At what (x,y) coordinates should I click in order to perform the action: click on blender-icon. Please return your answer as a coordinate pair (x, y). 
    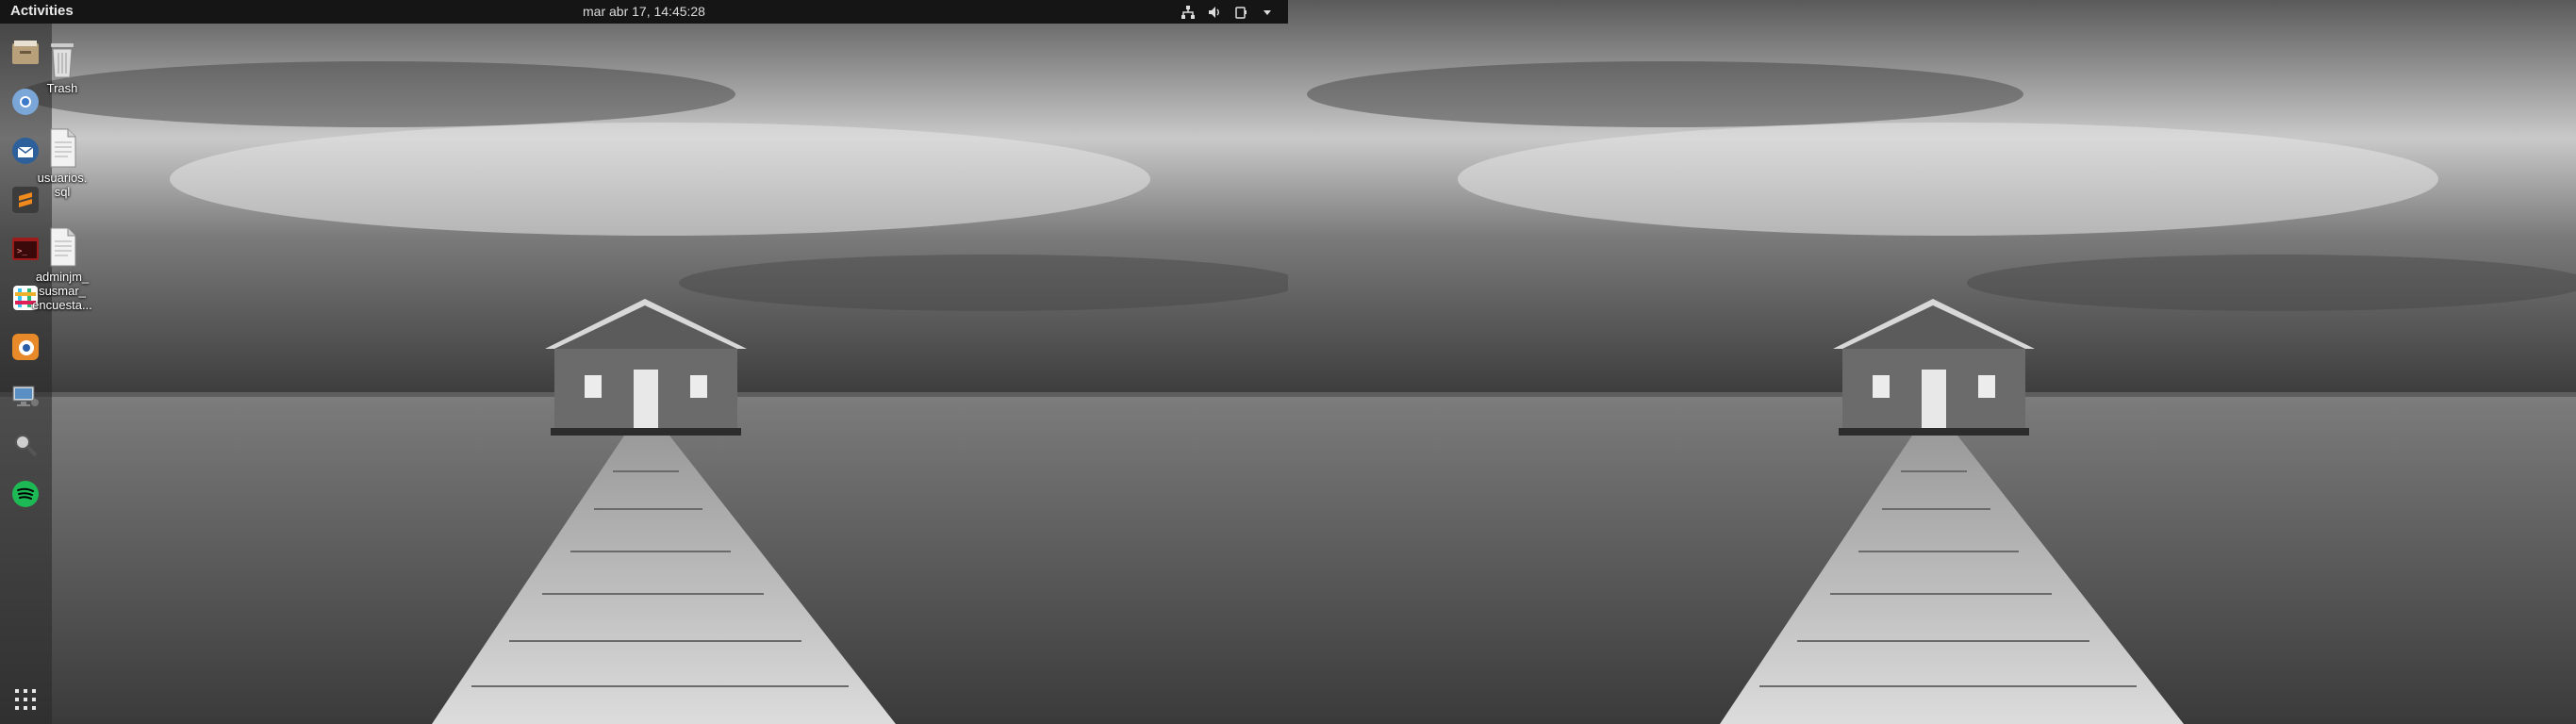
    Looking at the image, I should click on (25, 347).